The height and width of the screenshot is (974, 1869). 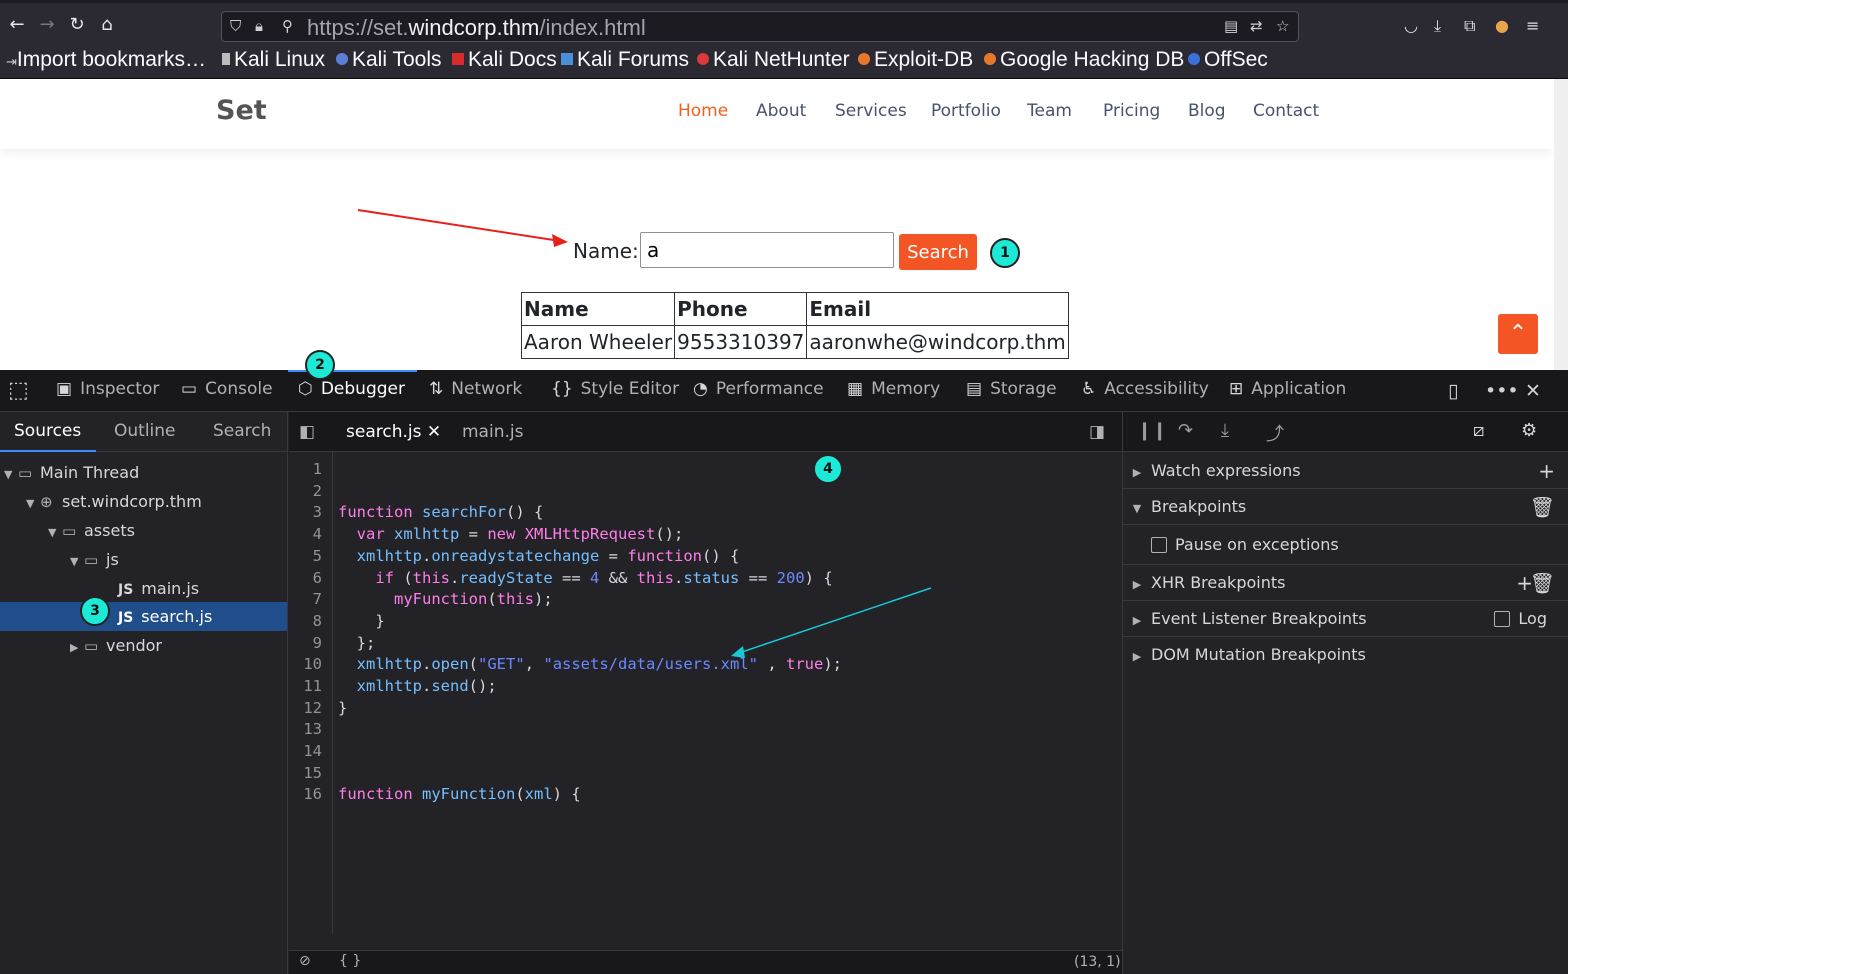 I want to click on tab-accessibility: ♿︎ Accessibility, so click(x=1145, y=389).